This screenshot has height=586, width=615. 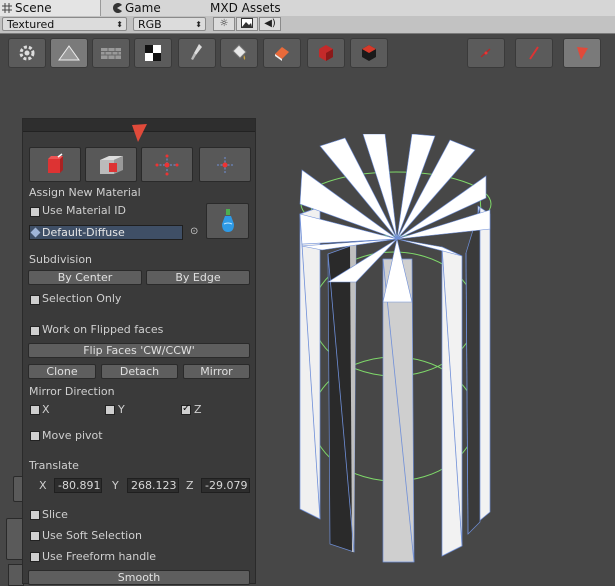 I want to click on move-vertices-button, so click(x=167, y=164).